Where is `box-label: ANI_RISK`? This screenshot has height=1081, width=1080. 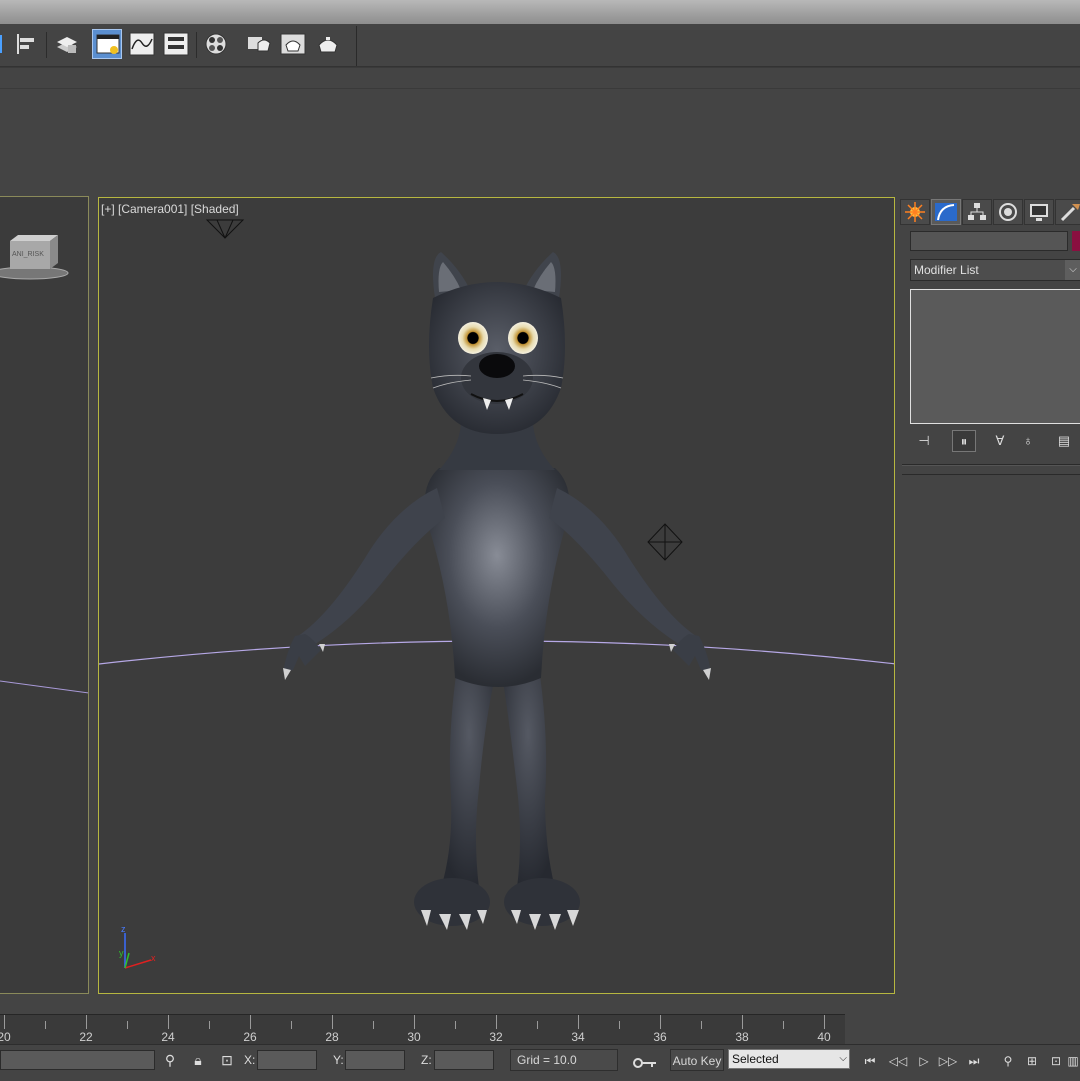
box-label: ANI_RISK is located at coordinates (28, 254).